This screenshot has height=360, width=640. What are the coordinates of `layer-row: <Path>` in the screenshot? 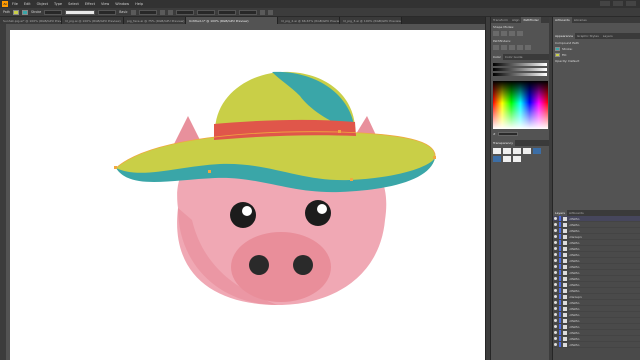 It's located at (596, 345).